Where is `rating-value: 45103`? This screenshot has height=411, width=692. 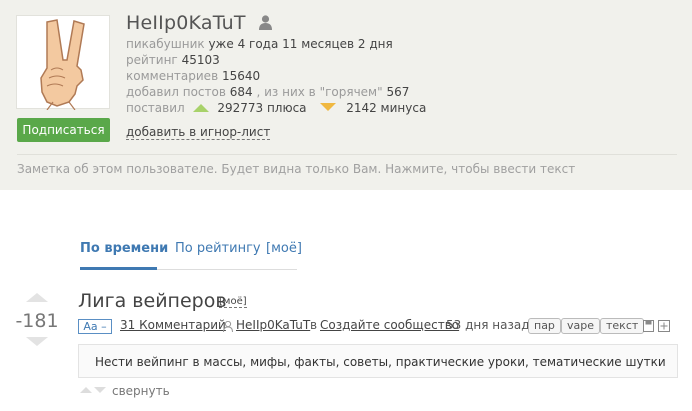 rating-value: 45103 is located at coordinates (200, 60).